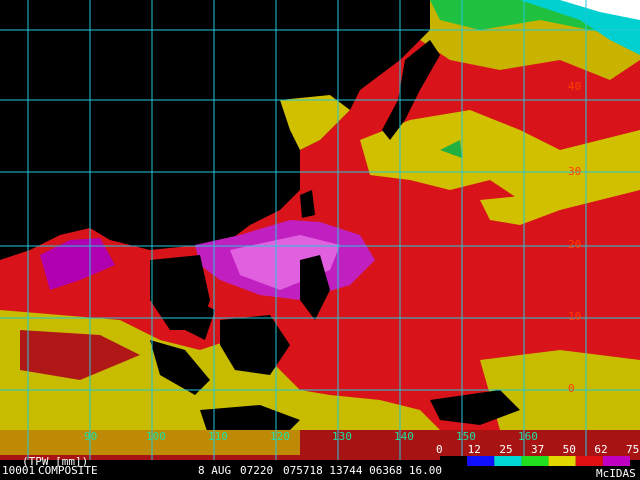 The width and height of the screenshot is (640, 480). Describe the element at coordinates (218, 436) in the screenshot. I see `lon-label: 110` at that location.